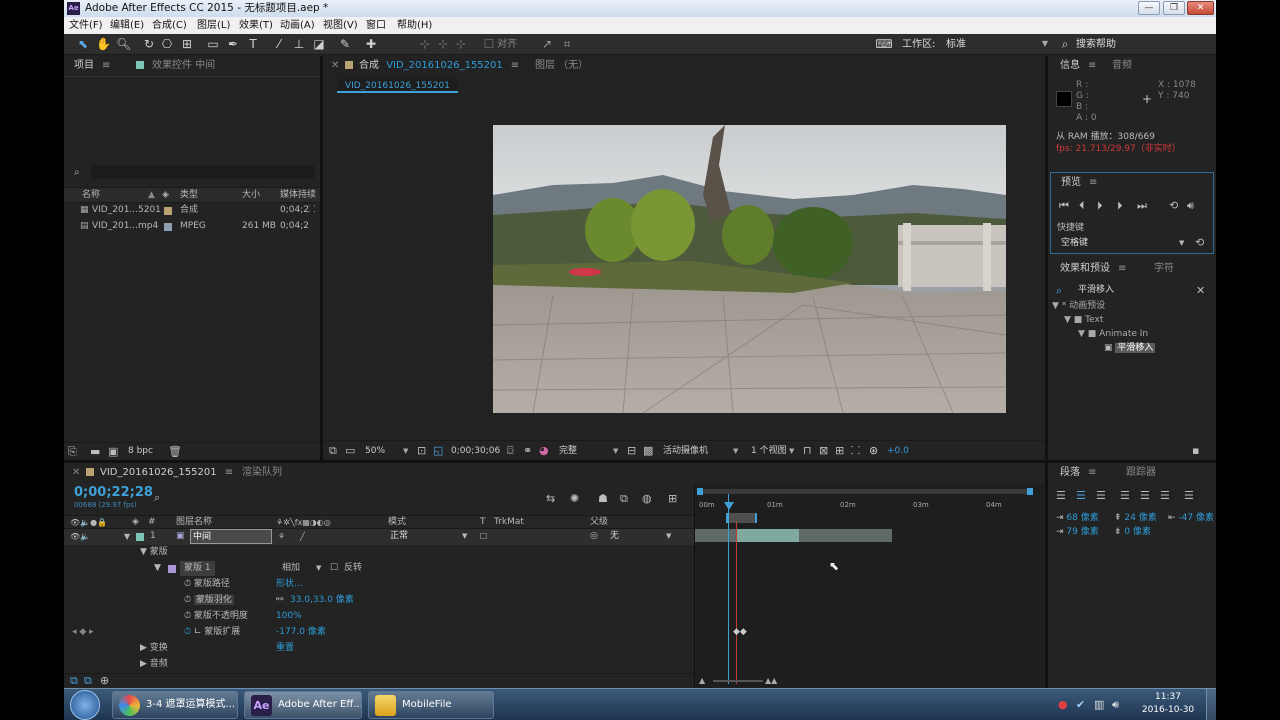 This screenshot has width=1280, height=720. Describe the element at coordinates (104, 681) in the screenshot. I see `toggle-switches-icon: ⊕` at that location.